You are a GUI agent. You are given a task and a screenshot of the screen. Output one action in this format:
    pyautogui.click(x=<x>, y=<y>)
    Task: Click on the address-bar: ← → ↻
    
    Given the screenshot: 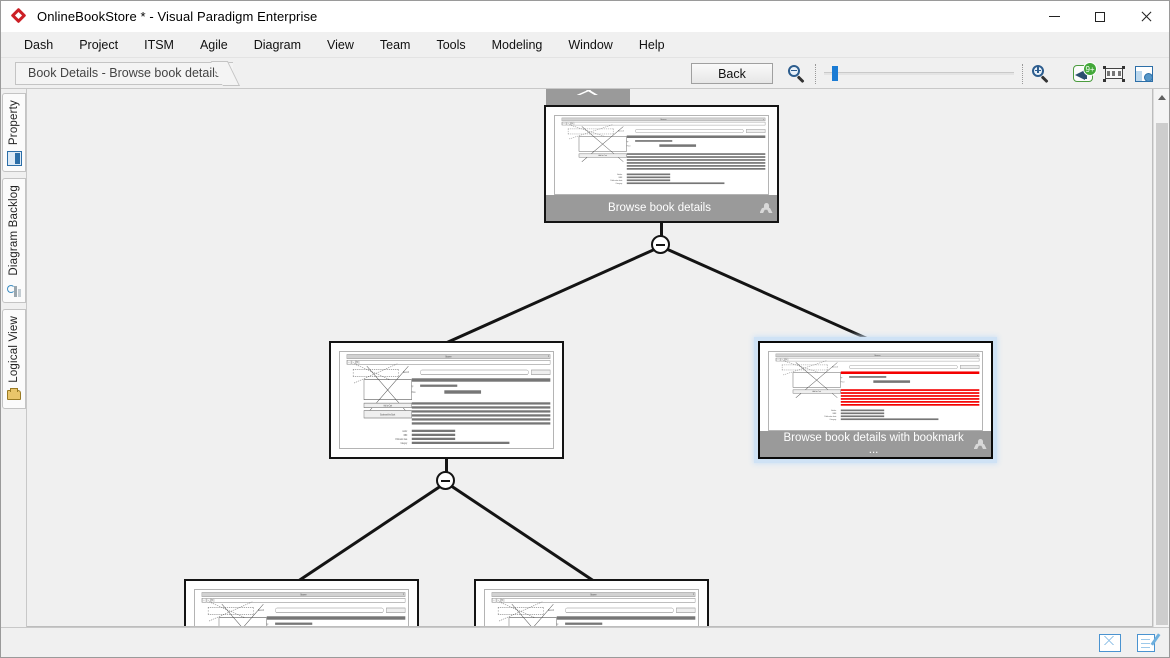 What is the action you would take?
    pyautogui.click(x=877, y=359)
    